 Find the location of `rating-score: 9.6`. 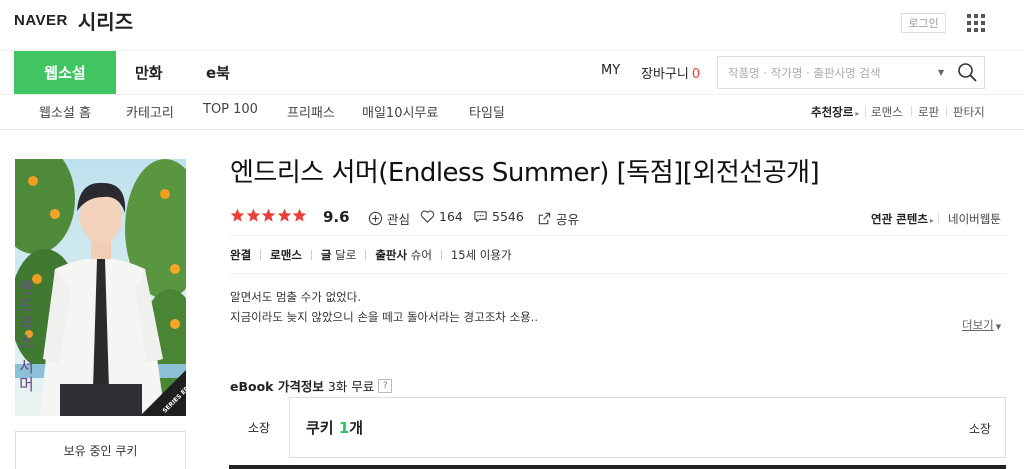

rating-score: 9.6 is located at coordinates (336, 217).